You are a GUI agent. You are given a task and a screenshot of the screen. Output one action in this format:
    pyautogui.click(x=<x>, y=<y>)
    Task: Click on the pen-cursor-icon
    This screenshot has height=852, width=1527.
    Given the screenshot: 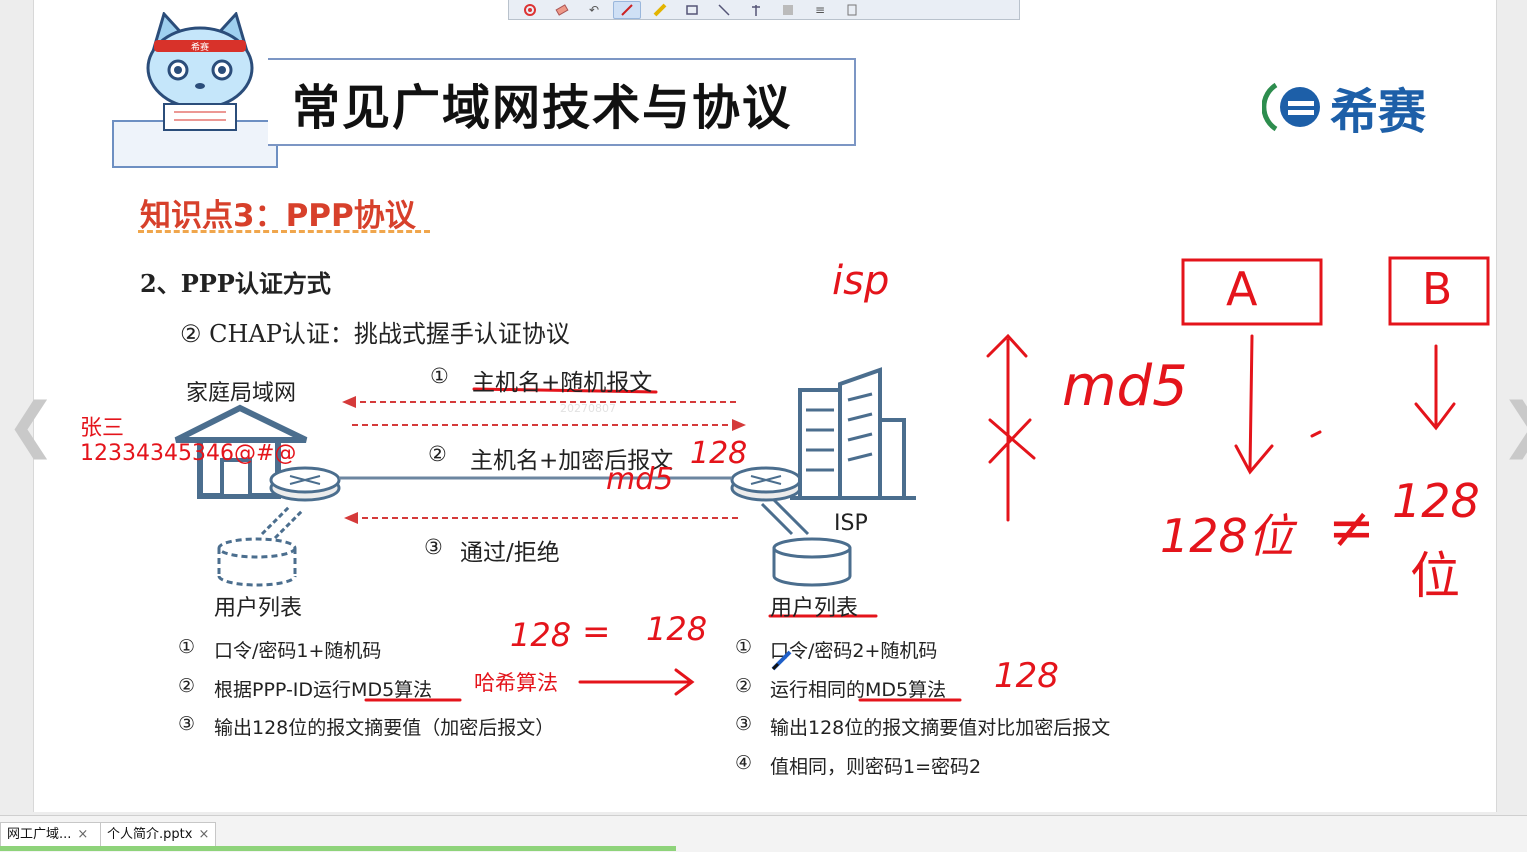 What is the action you would take?
    pyautogui.click(x=782, y=662)
    